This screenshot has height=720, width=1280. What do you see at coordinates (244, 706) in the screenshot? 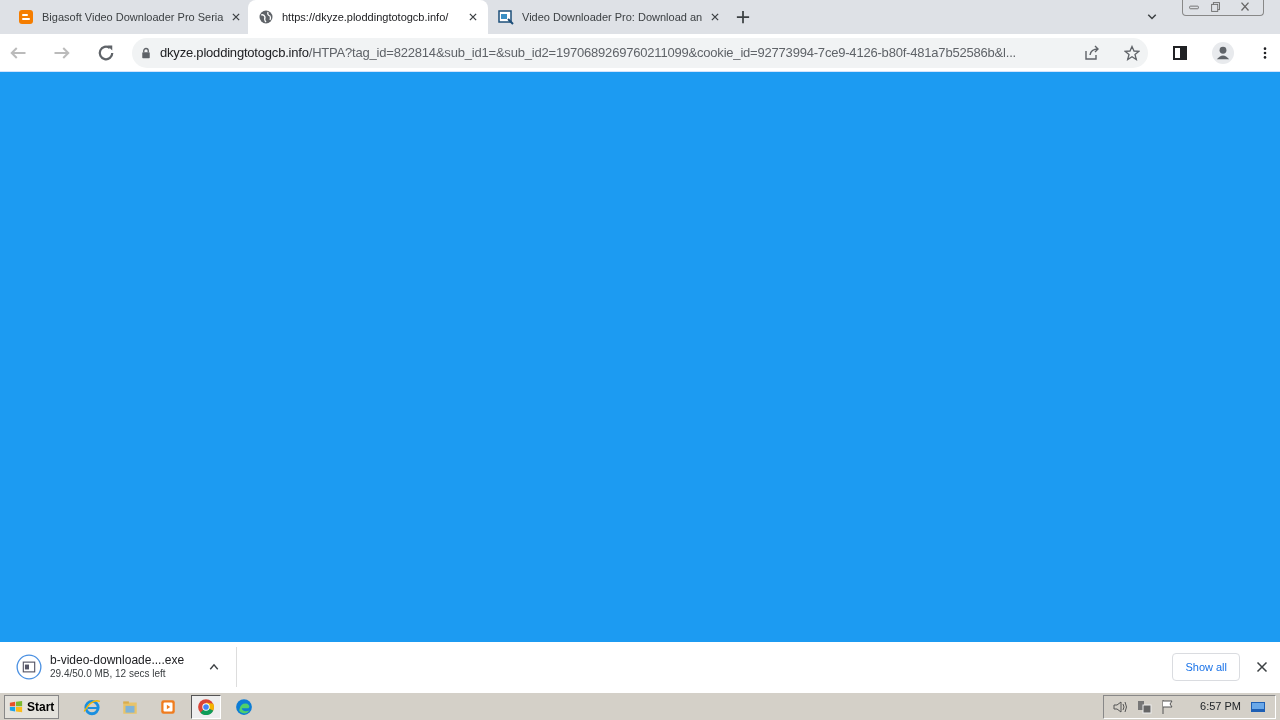
I see `edge-icon` at bounding box center [244, 706].